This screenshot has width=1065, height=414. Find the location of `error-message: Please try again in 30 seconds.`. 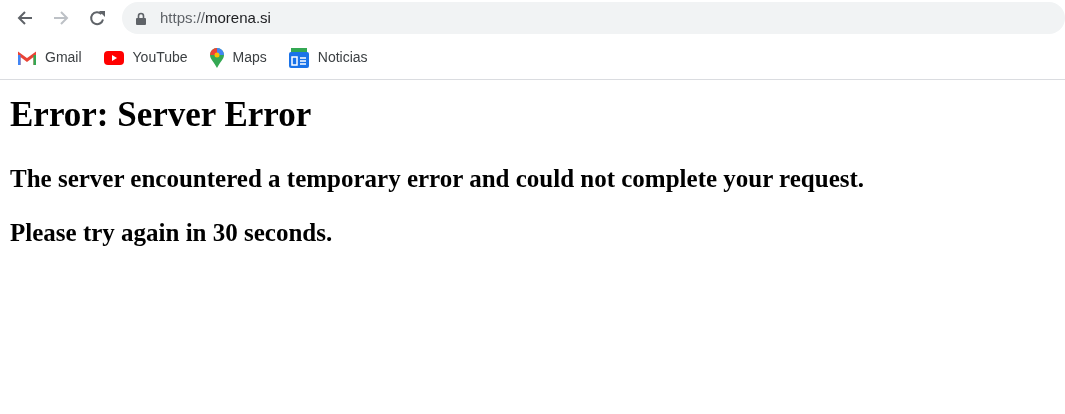

error-message: Please try again in 30 seconds. is located at coordinates (172, 232).